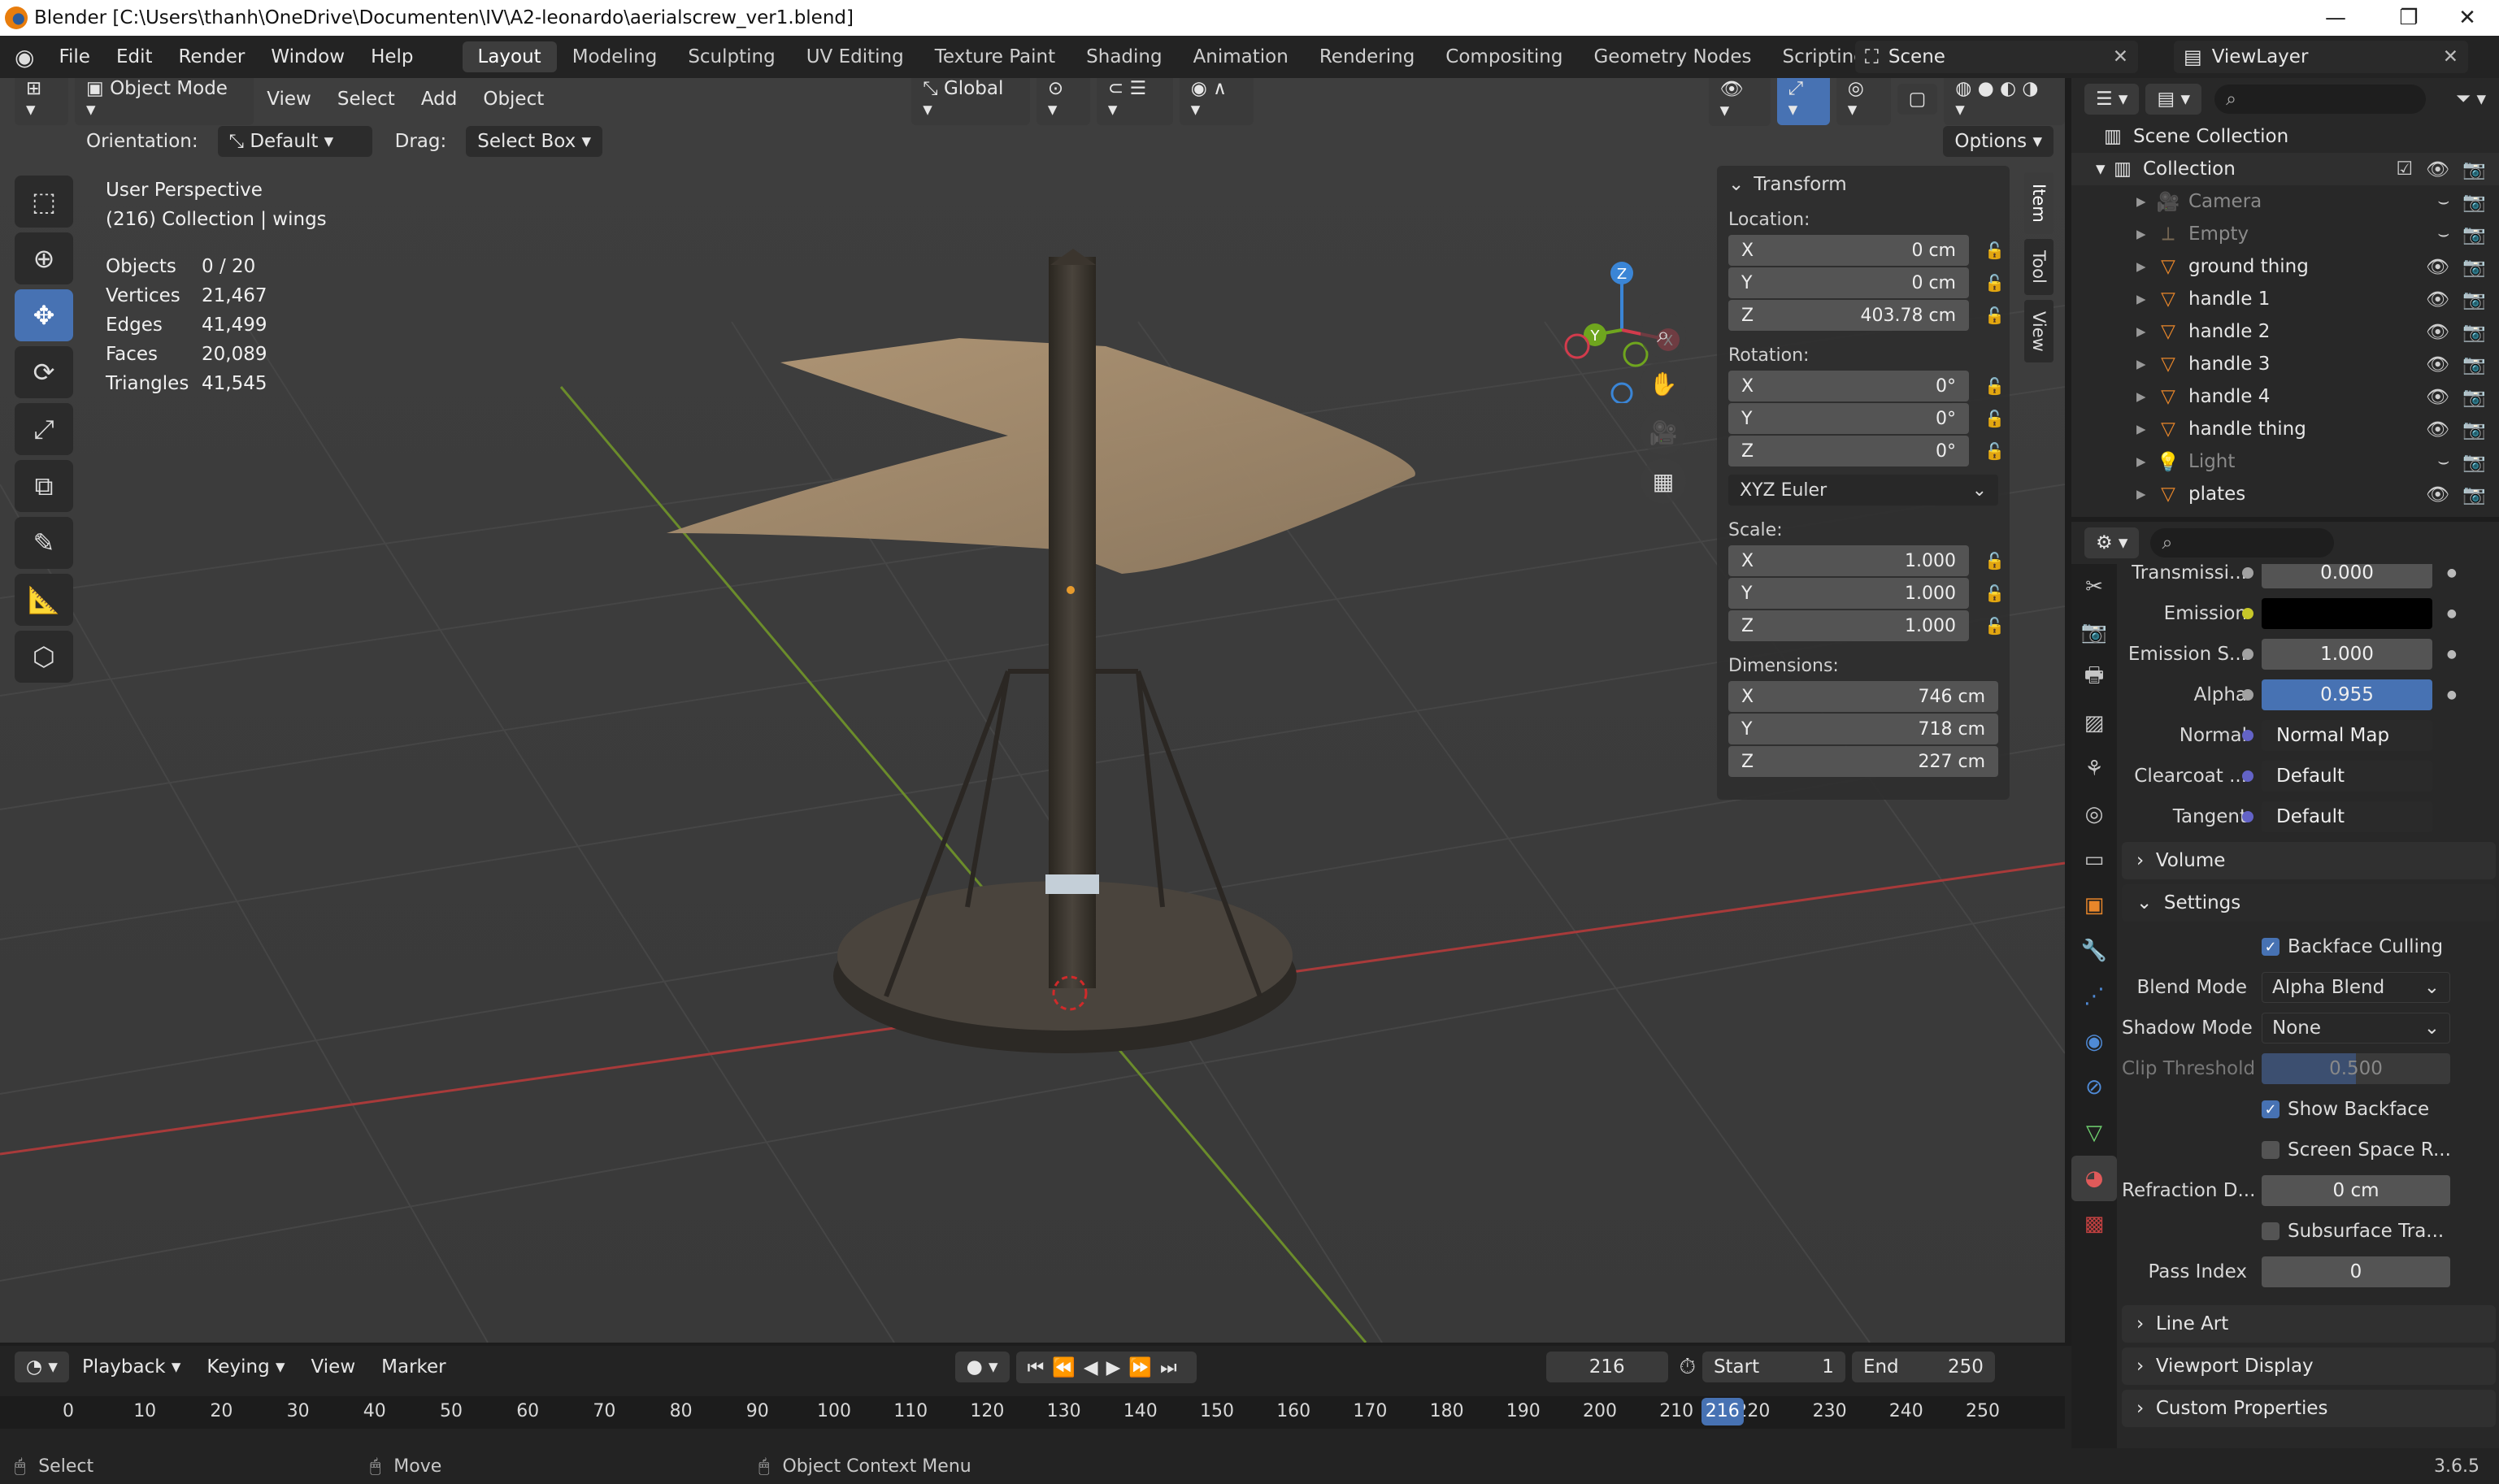  Describe the element at coordinates (1866, 418) in the screenshot. I see `rotation-y-field: Y 0° 🔓` at that location.